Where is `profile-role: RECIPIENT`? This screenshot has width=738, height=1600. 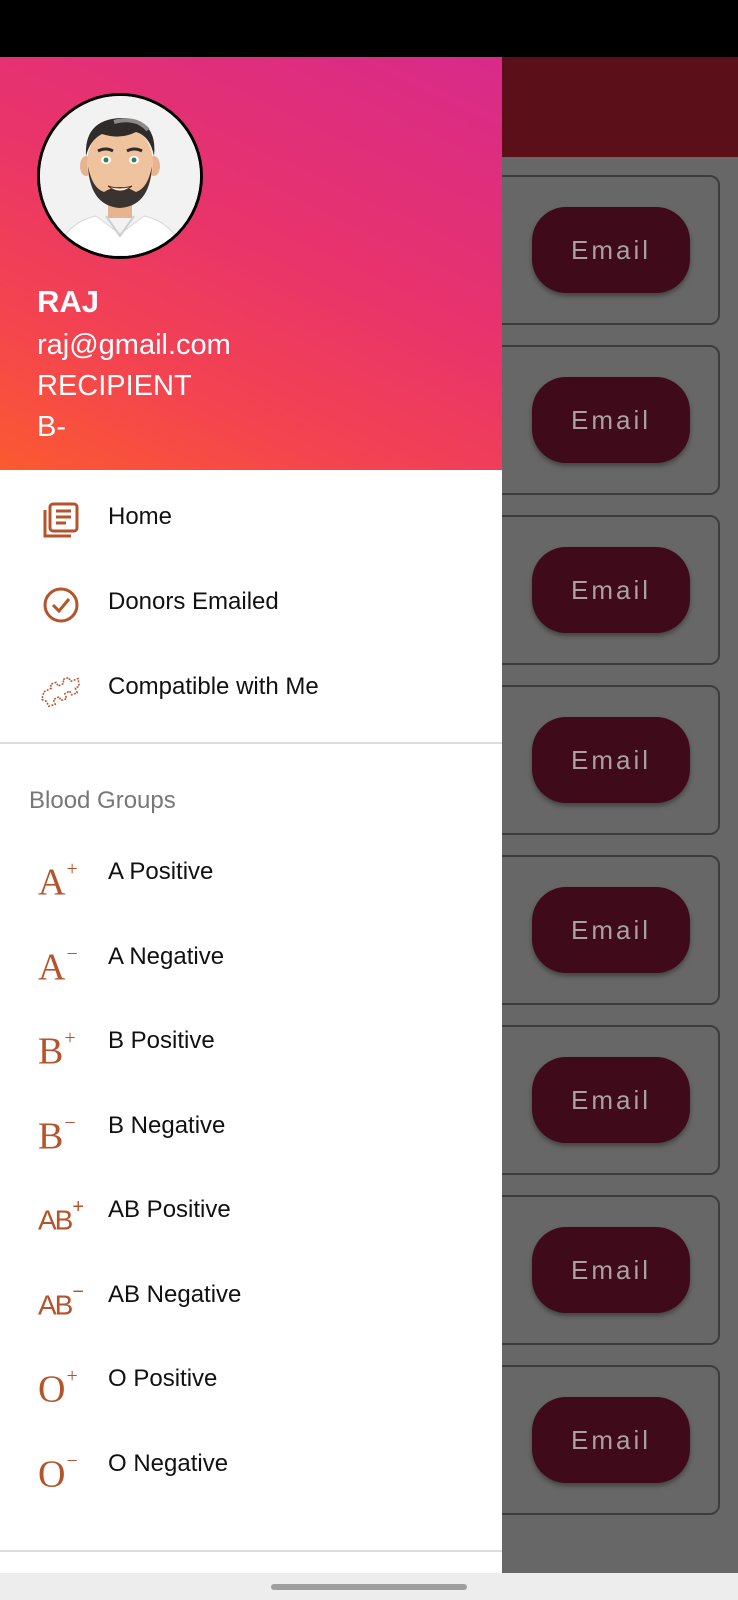
profile-role: RECIPIENT is located at coordinates (114, 386).